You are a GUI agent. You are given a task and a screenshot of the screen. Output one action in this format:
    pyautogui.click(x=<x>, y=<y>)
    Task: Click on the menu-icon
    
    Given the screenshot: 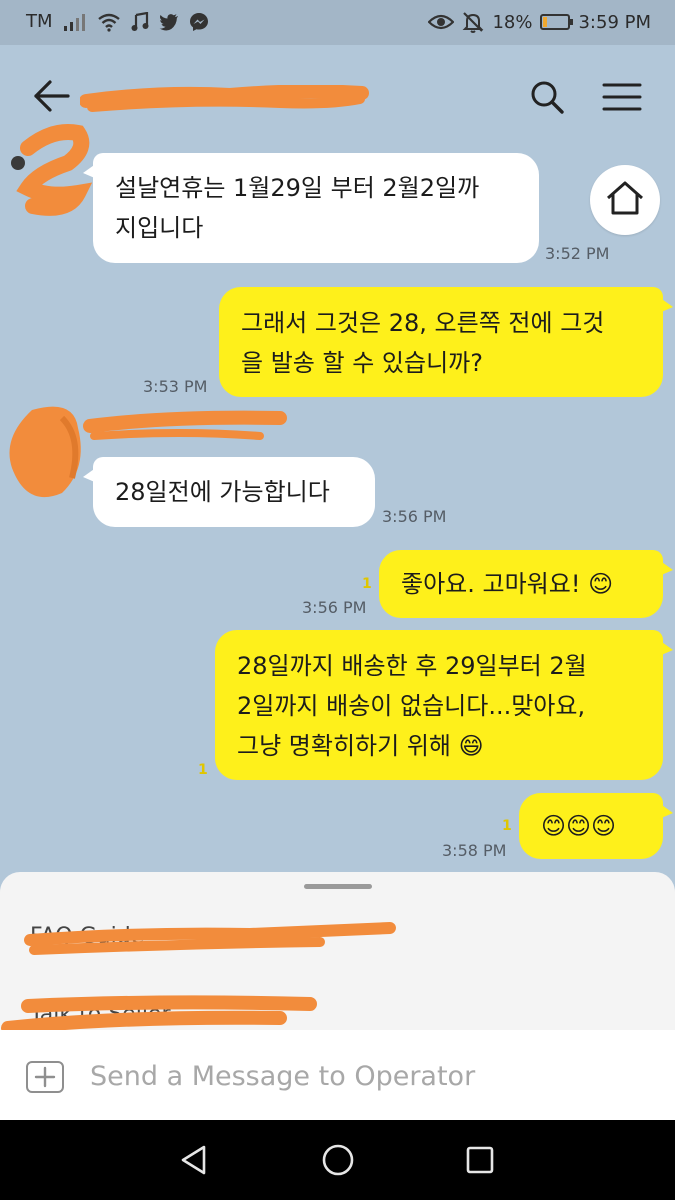 What is the action you would take?
    pyautogui.click(x=622, y=97)
    